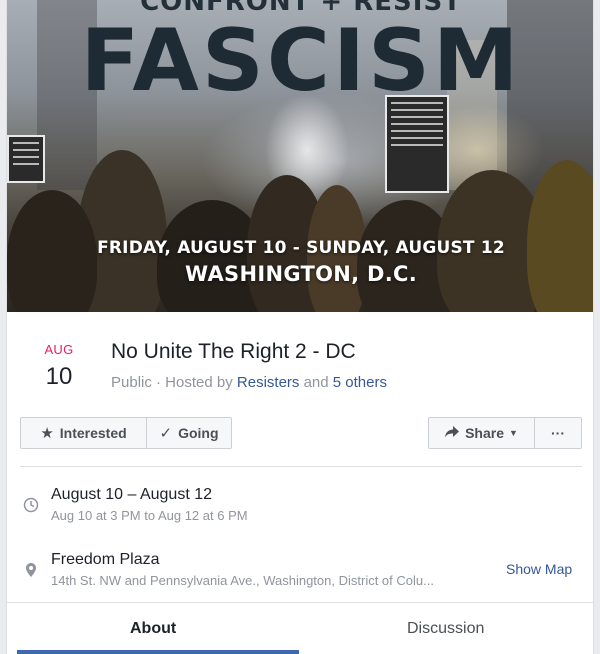  Describe the element at coordinates (198, 433) in the screenshot. I see `going-label: Going` at that location.